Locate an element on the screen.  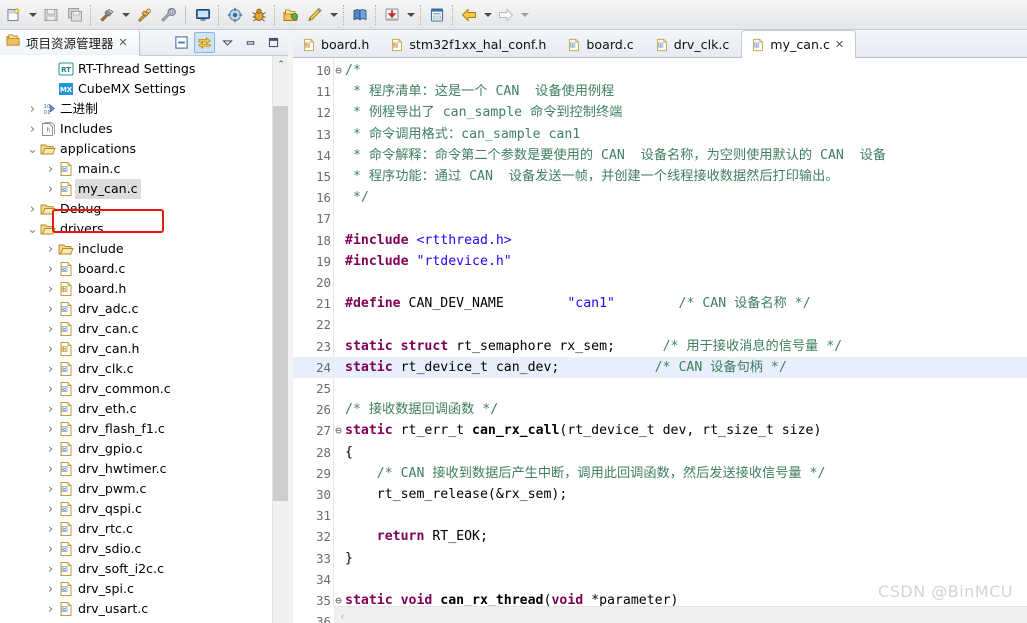
code-line: 26 /* 接收数据回调函数 */ is located at coordinates (660, 409).